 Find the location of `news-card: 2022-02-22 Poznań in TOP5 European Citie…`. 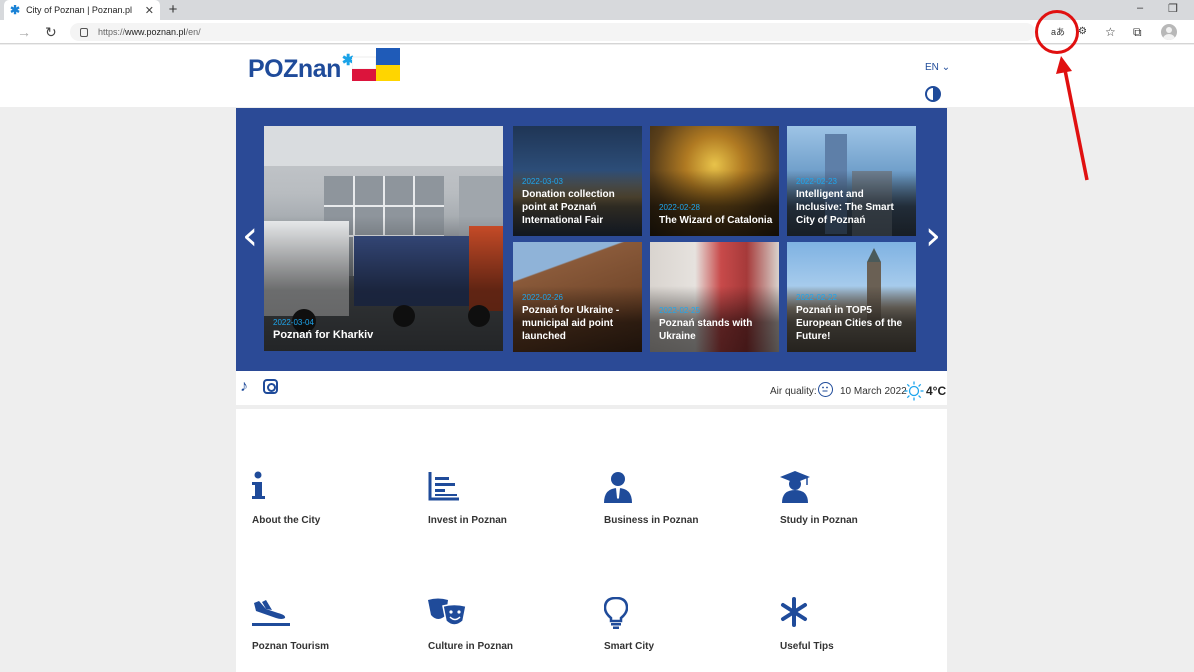

news-card: 2022-02-22 Poznań in TOP5 European Citie… is located at coordinates (851, 297).